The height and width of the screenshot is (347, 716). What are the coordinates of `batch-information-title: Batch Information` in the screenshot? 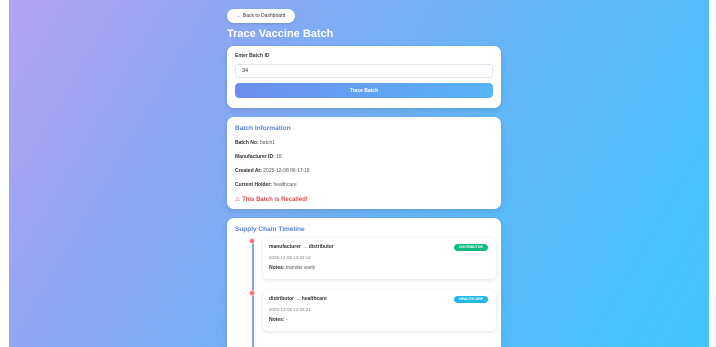 It's located at (263, 128).